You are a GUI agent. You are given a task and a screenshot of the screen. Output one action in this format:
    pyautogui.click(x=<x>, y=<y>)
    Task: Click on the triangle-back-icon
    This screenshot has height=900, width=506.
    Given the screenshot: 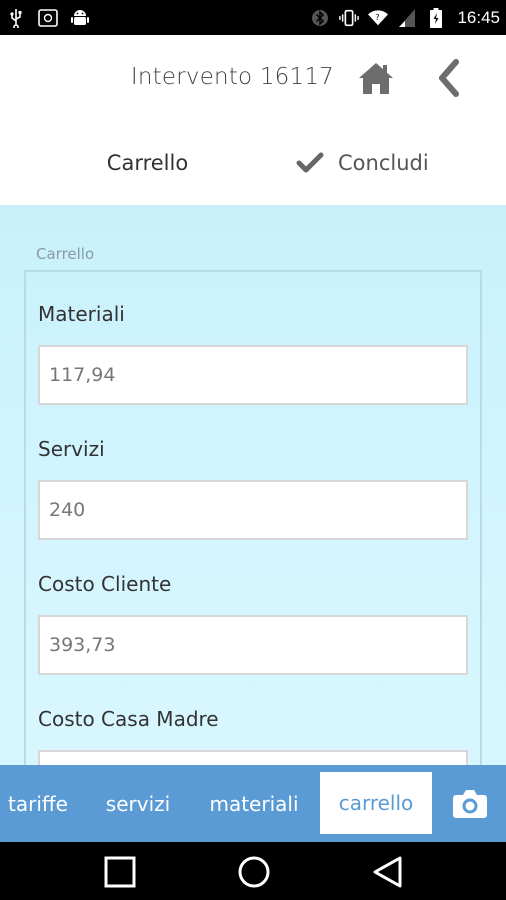 What is the action you would take?
    pyautogui.click(x=387, y=872)
    